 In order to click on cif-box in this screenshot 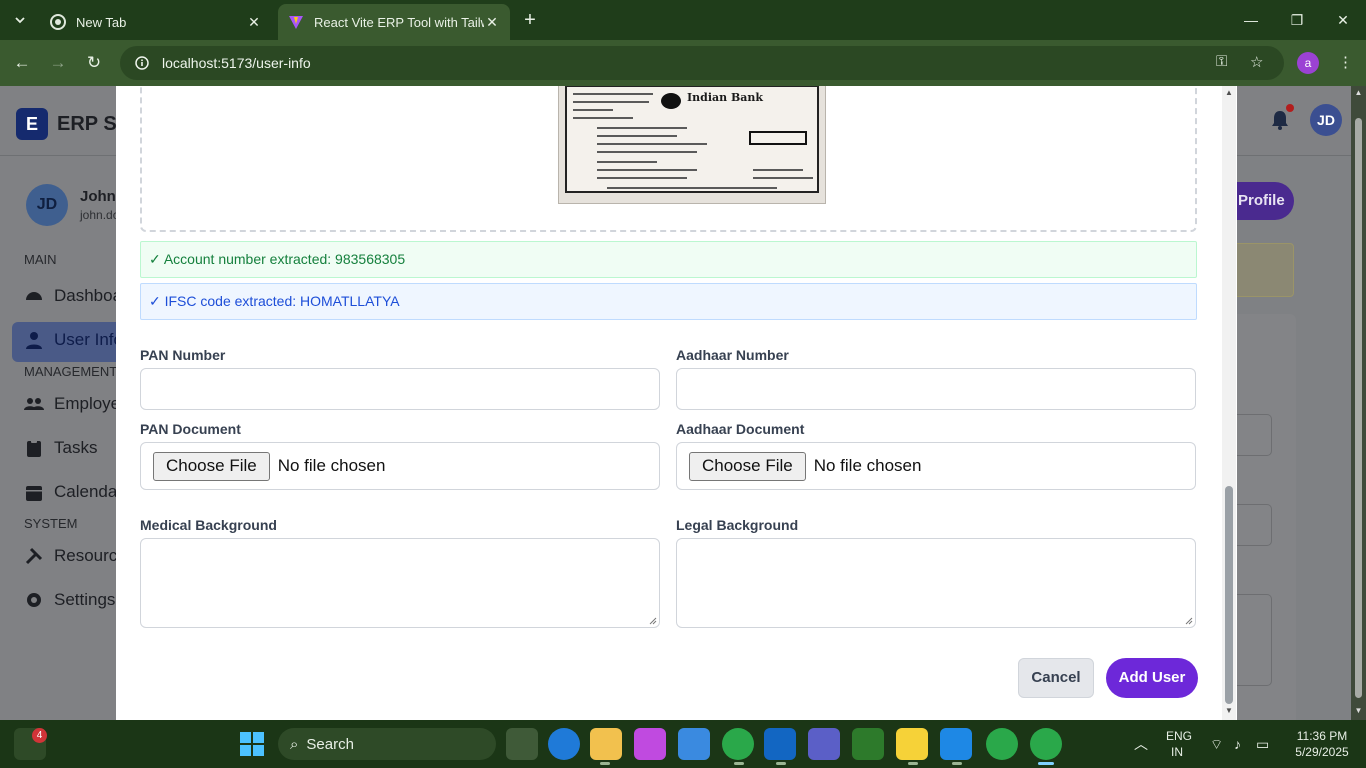, I will do `click(778, 138)`.